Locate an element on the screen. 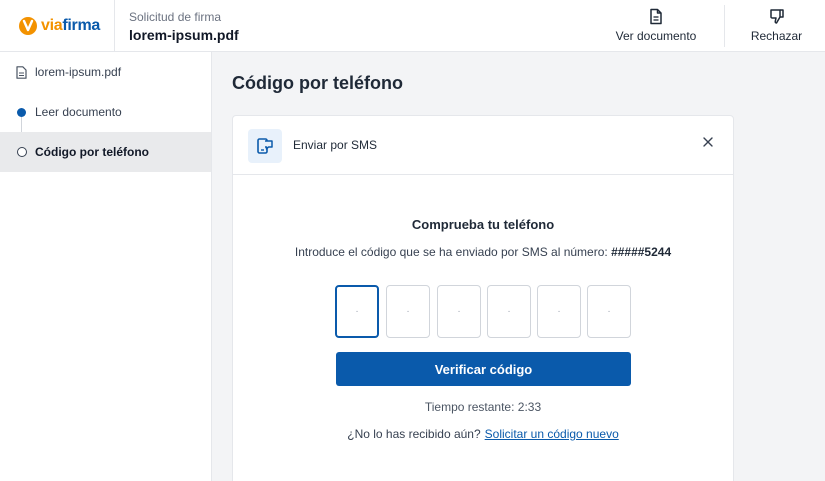 The height and width of the screenshot is (481, 825). thumbs-down-icon is located at coordinates (776, 16).